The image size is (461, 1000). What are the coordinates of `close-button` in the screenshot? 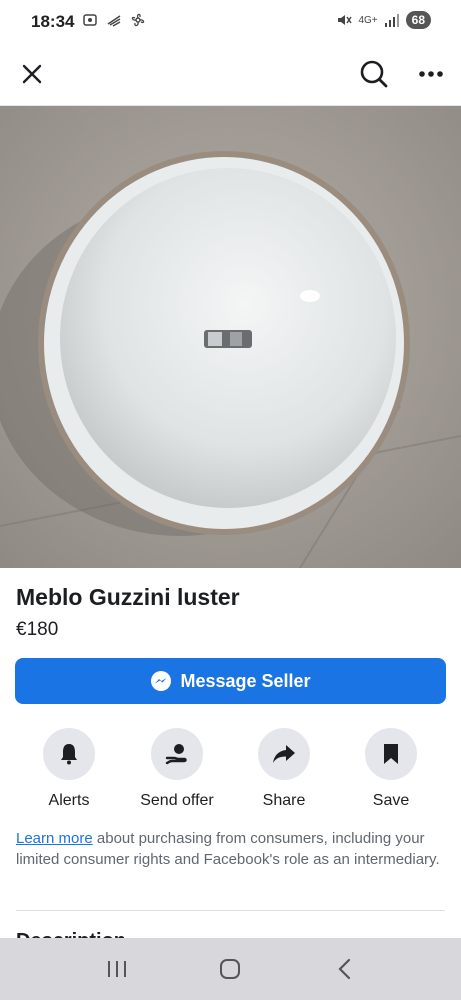 It's located at (32, 74).